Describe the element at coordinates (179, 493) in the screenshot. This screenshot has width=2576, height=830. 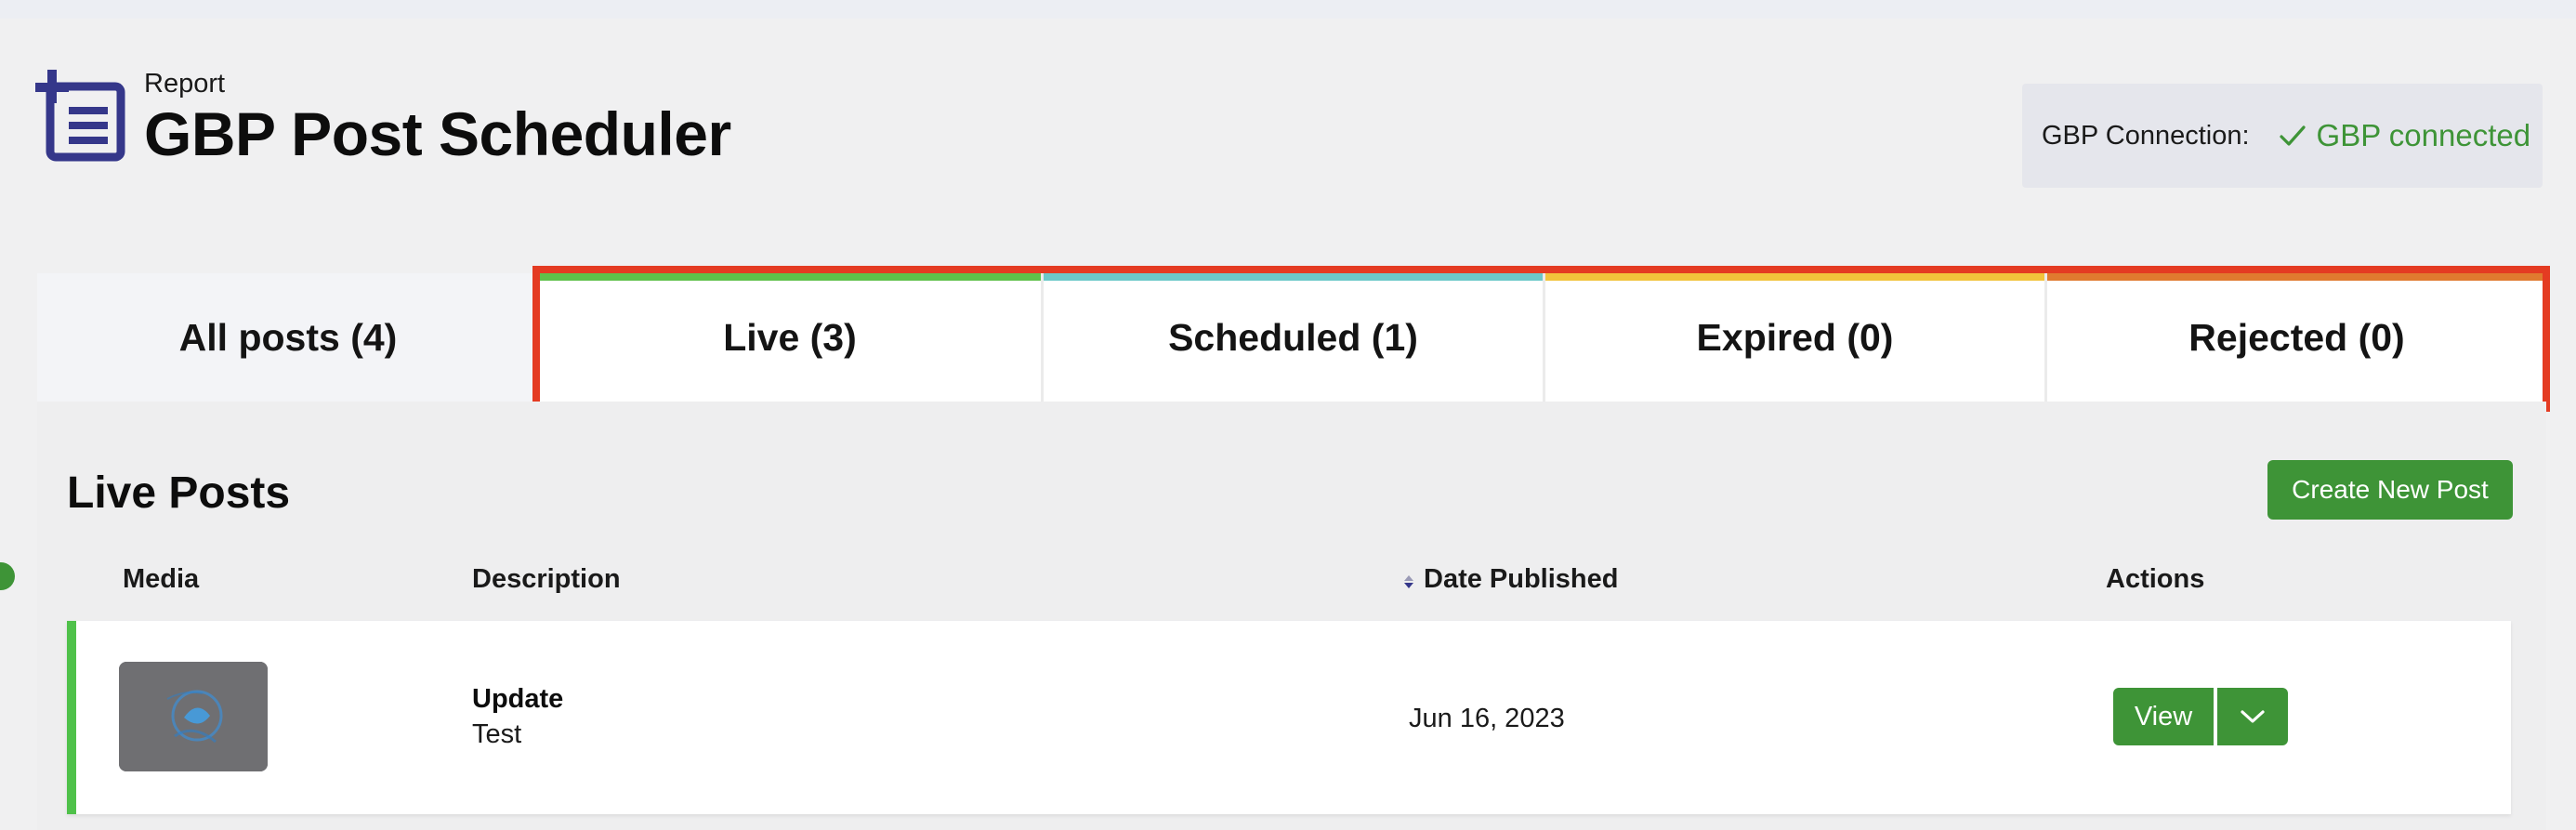
I see `section-title: Live Posts` at that location.